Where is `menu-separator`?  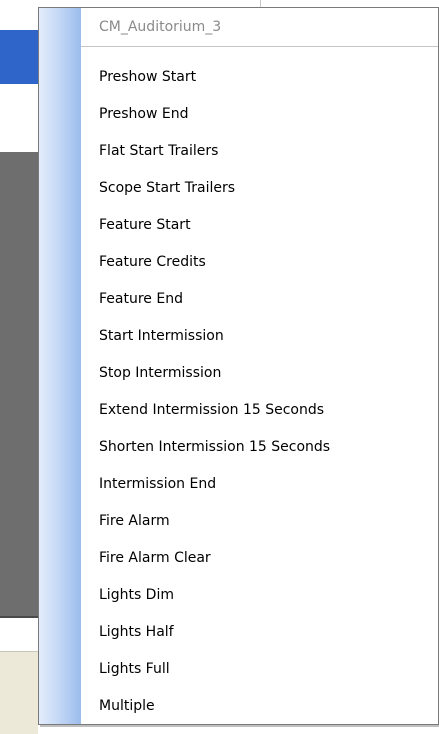
menu-separator is located at coordinates (259, 46).